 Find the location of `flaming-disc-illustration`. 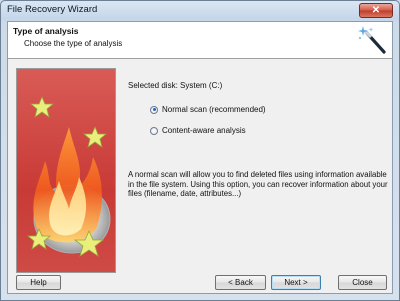

flaming-disc-illustration is located at coordinates (68, 176).